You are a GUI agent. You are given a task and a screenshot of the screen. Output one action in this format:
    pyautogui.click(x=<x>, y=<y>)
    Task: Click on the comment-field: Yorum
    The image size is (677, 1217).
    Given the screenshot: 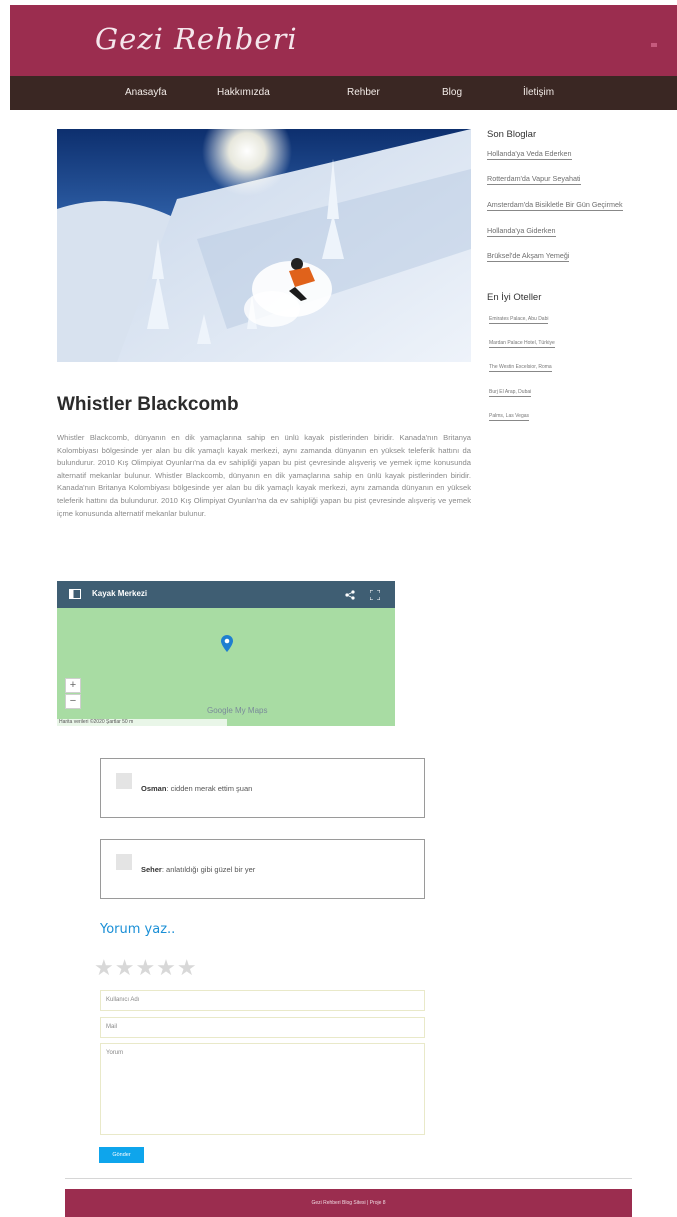 What is the action you would take?
    pyautogui.click(x=262, y=1089)
    